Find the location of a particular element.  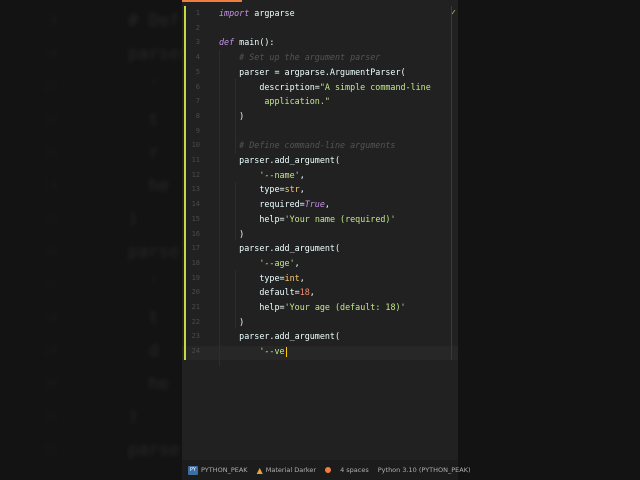

line-number: 12 is located at coordinates (195, 174).